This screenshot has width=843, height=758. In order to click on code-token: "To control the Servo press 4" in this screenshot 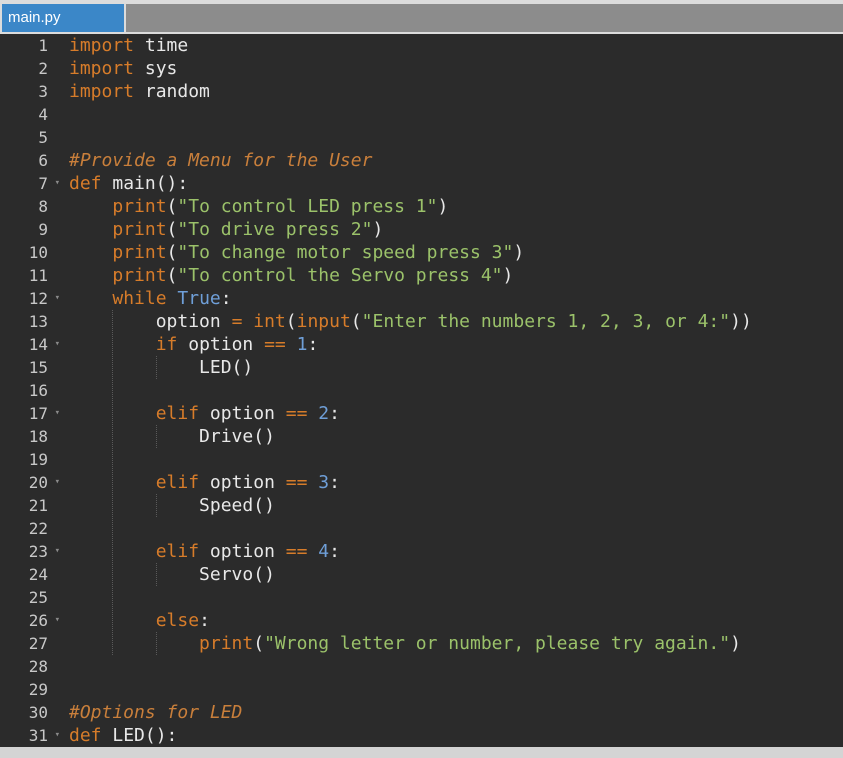, I will do `click(340, 275)`.